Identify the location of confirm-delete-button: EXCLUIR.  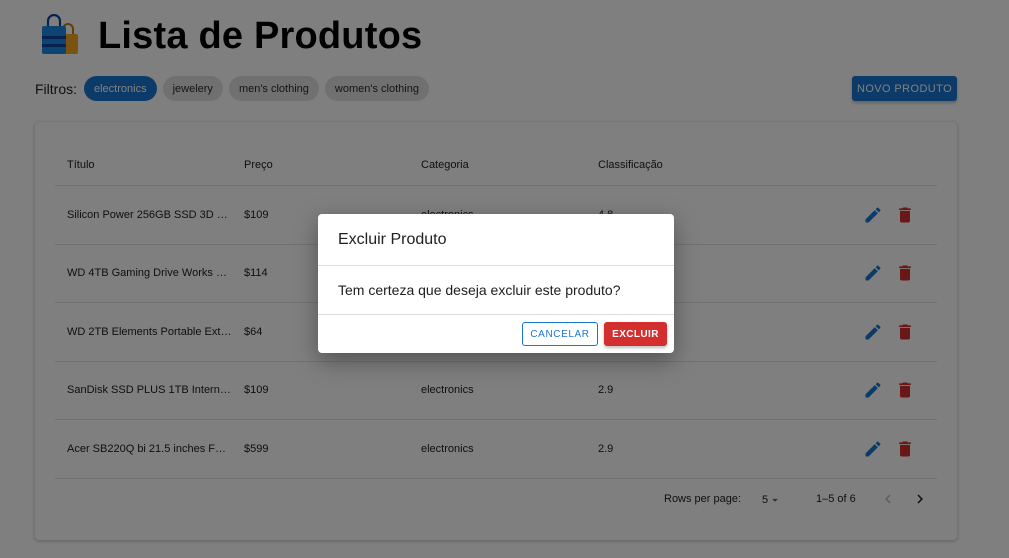
(635, 334).